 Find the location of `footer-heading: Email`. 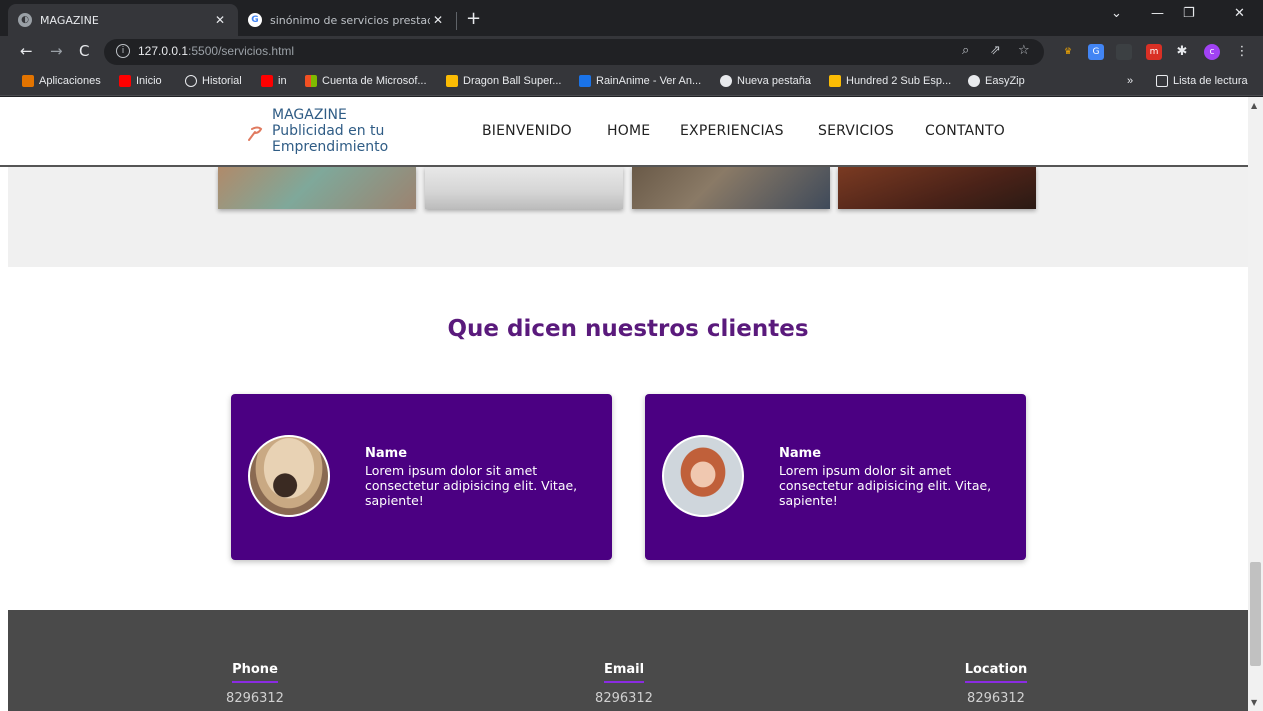

footer-heading: Email is located at coordinates (624, 672).